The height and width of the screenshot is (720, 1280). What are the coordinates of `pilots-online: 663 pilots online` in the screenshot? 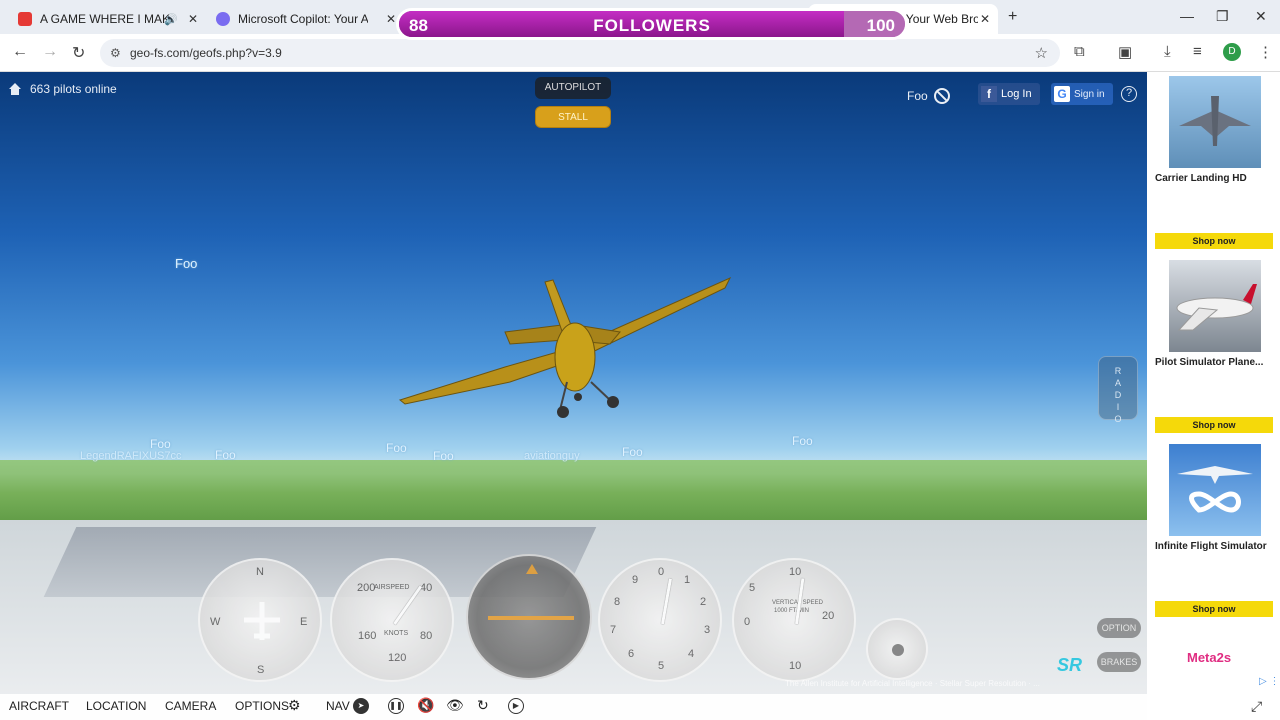 It's located at (62, 89).